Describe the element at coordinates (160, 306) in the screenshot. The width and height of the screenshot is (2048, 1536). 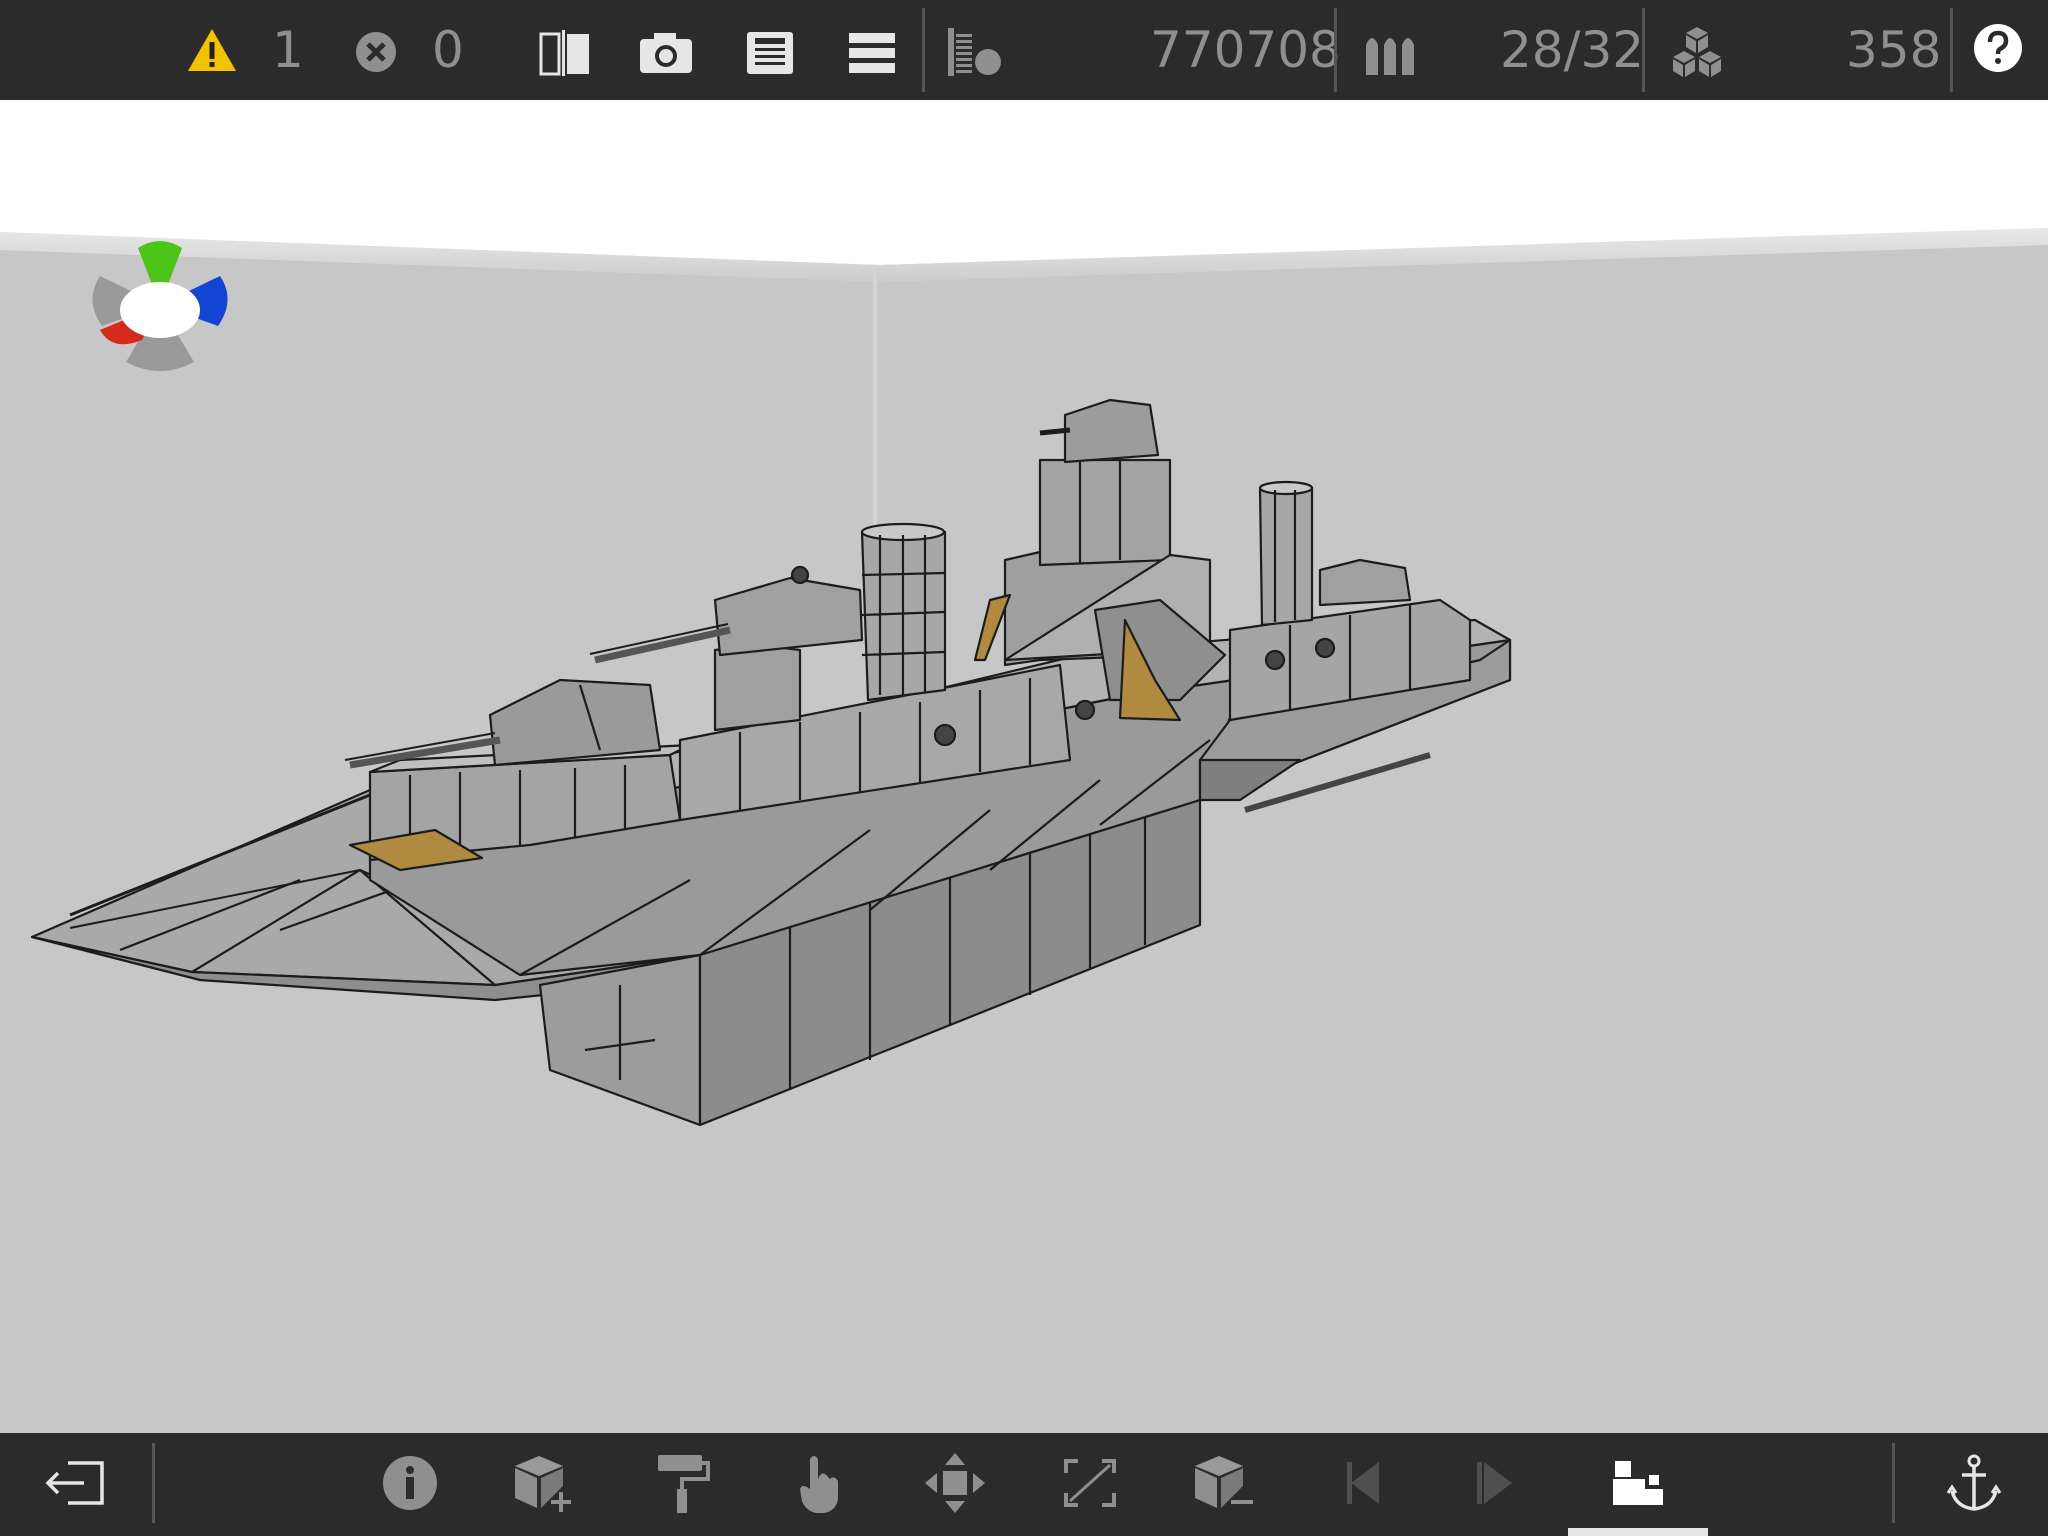
I see `gizmo-axes` at that location.